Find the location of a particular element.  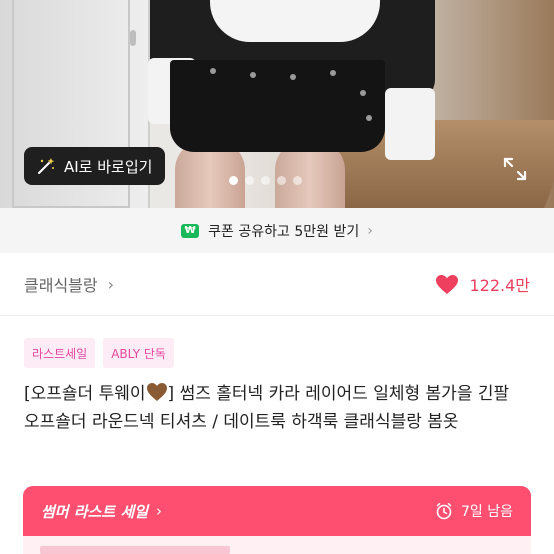

magic-wand-icon is located at coordinates (46, 166).